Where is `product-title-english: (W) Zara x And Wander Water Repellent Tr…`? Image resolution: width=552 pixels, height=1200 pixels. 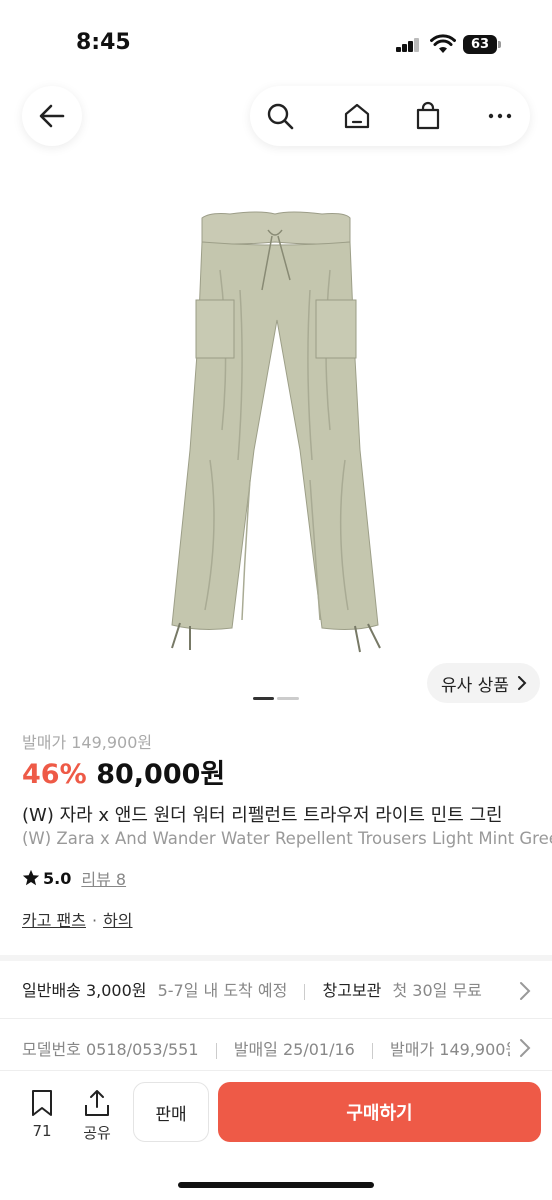
product-title-english: (W) Zara x And Wander Water Repellent Tr… is located at coordinates (287, 838).